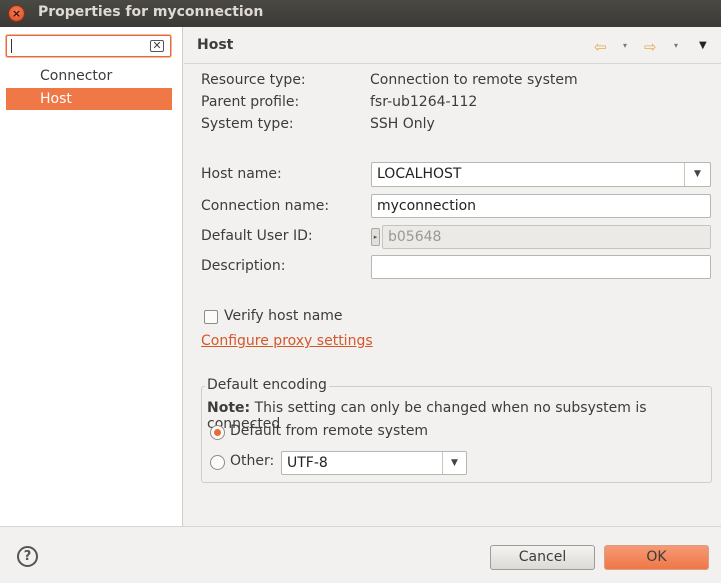  What do you see at coordinates (217, 462) in the screenshot?
I see `other-encoding-radio` at bounding box center [217, 462].